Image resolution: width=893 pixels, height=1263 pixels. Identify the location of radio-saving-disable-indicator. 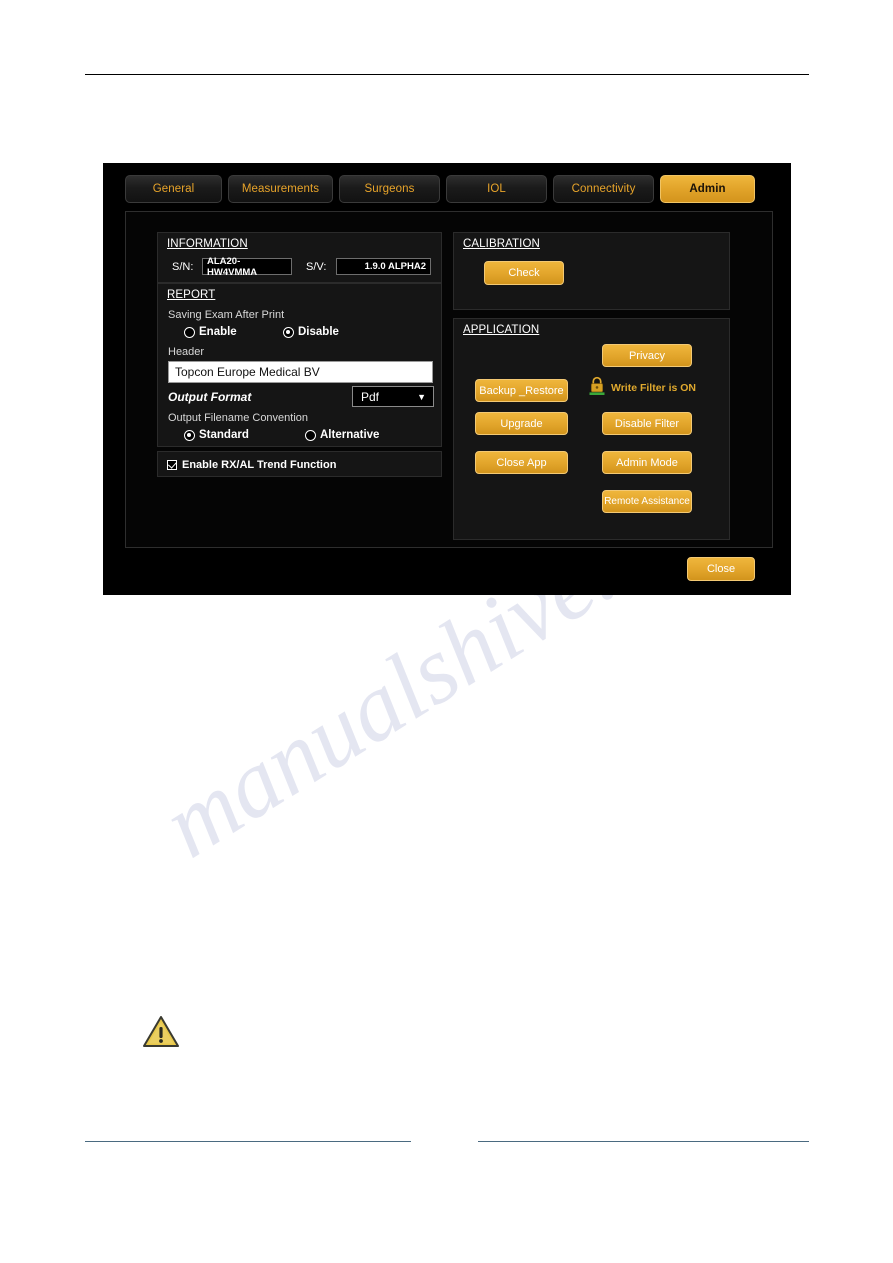
(288, 332).